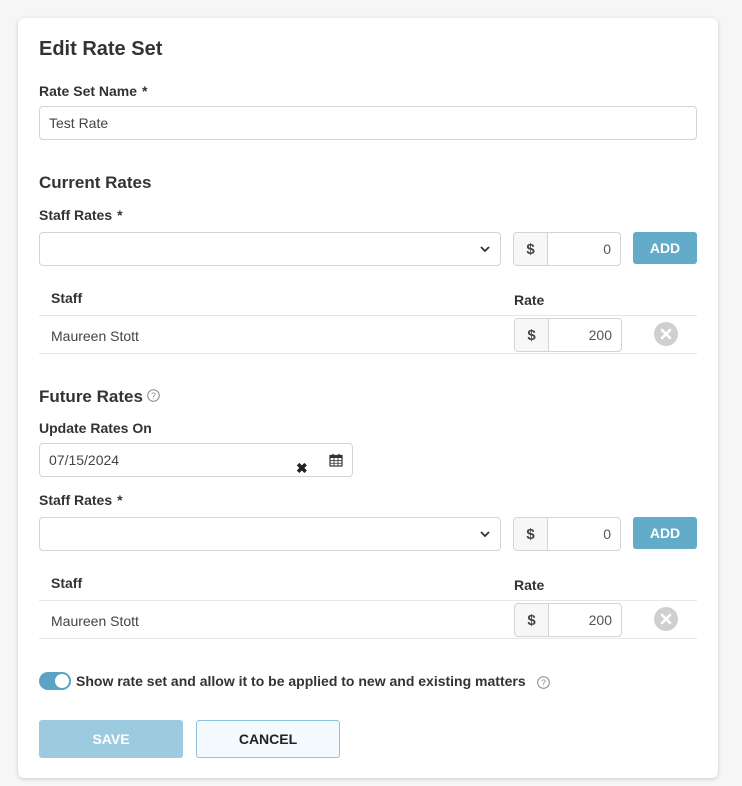 Image resolution: width=742 pixels, height=786 pixels. I want to click on current-rate-column-header: Rate, so click(529, 300).